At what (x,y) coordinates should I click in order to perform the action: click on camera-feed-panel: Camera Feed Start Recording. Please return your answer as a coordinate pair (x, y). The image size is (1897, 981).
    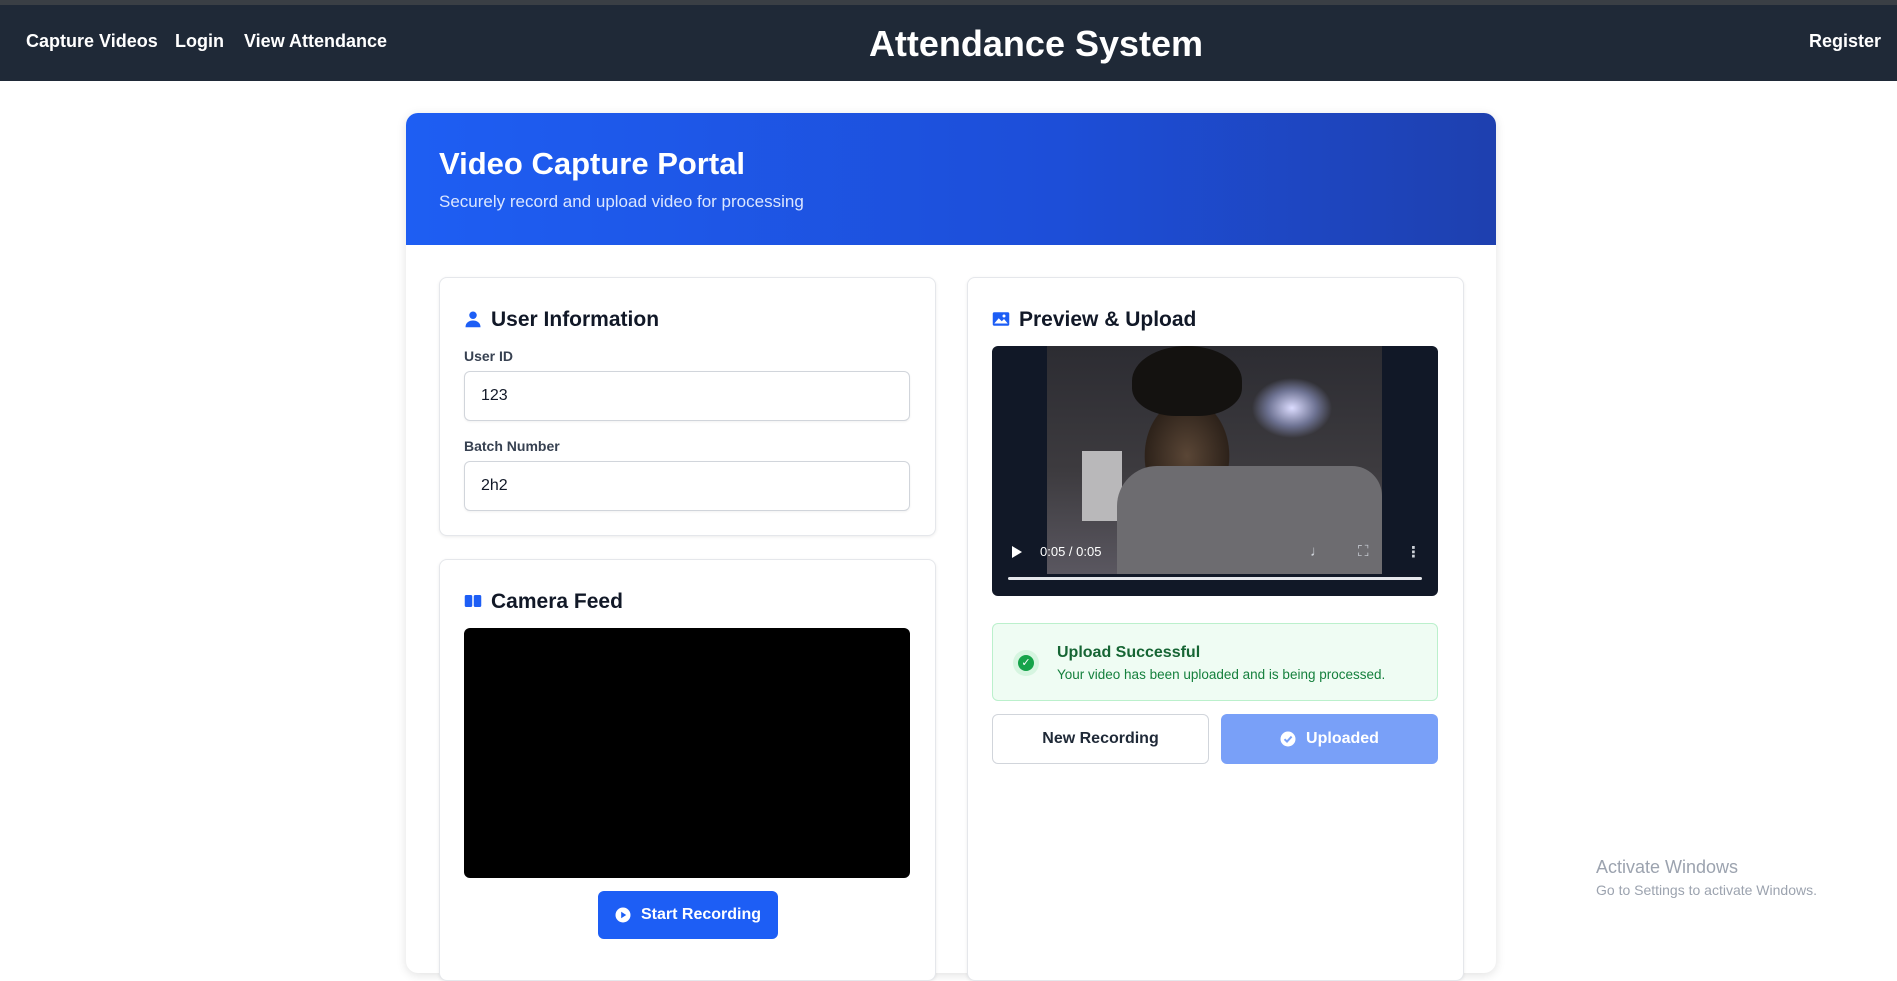
    Looking at the image, I should click on (687, 770).